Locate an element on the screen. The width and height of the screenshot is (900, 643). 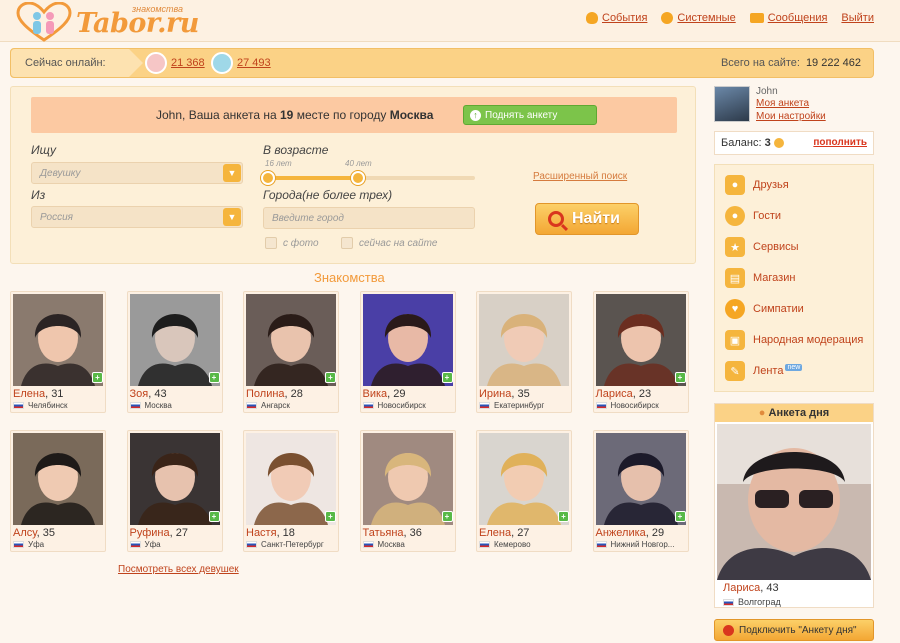
basket-icon: ▤ is located at coordinates (735, 278).